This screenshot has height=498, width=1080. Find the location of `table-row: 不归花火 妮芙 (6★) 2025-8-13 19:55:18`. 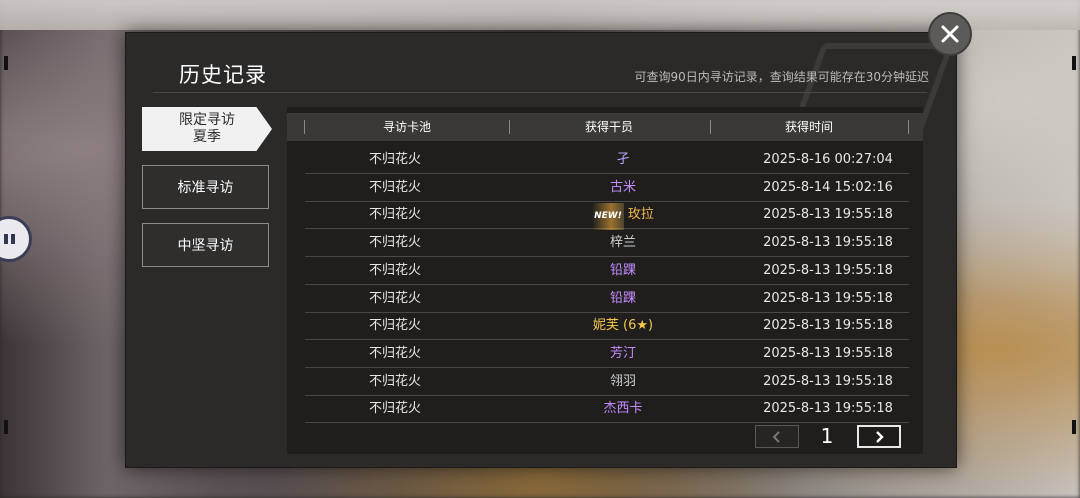

table-row: 不归花火 妮芙 (6★) 2025-8-13 19:55:18 is located at coordinates (607, 326).